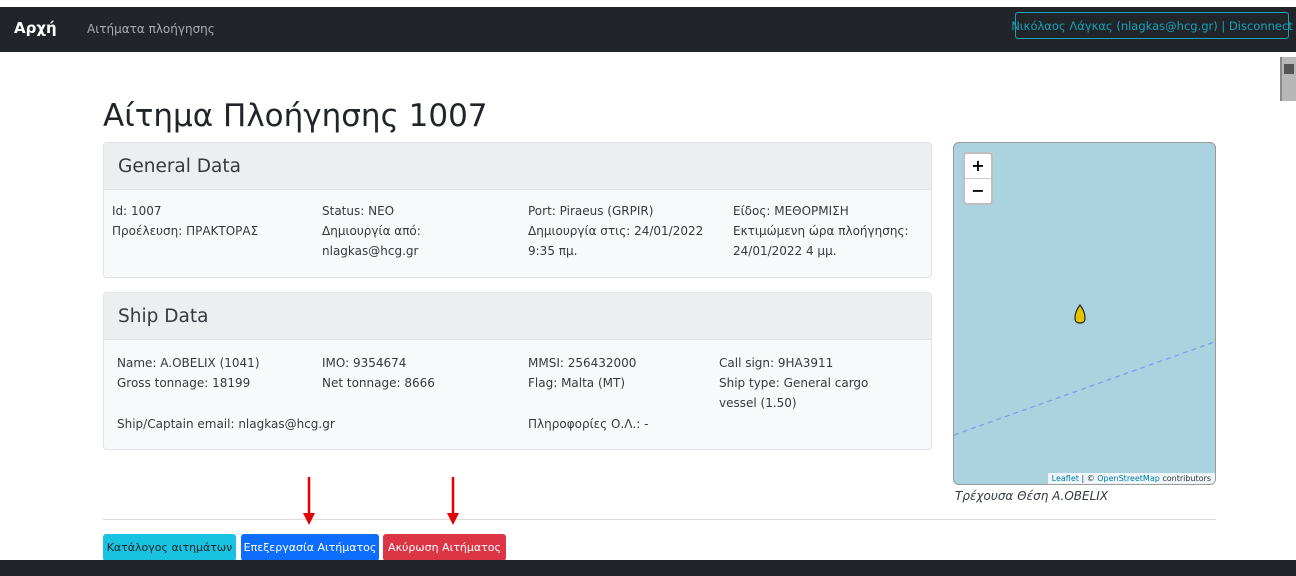 Image resolution: width=1296 pixels, height=576 pixels. I want to click on zoom-control: + −, so click(978, 178).